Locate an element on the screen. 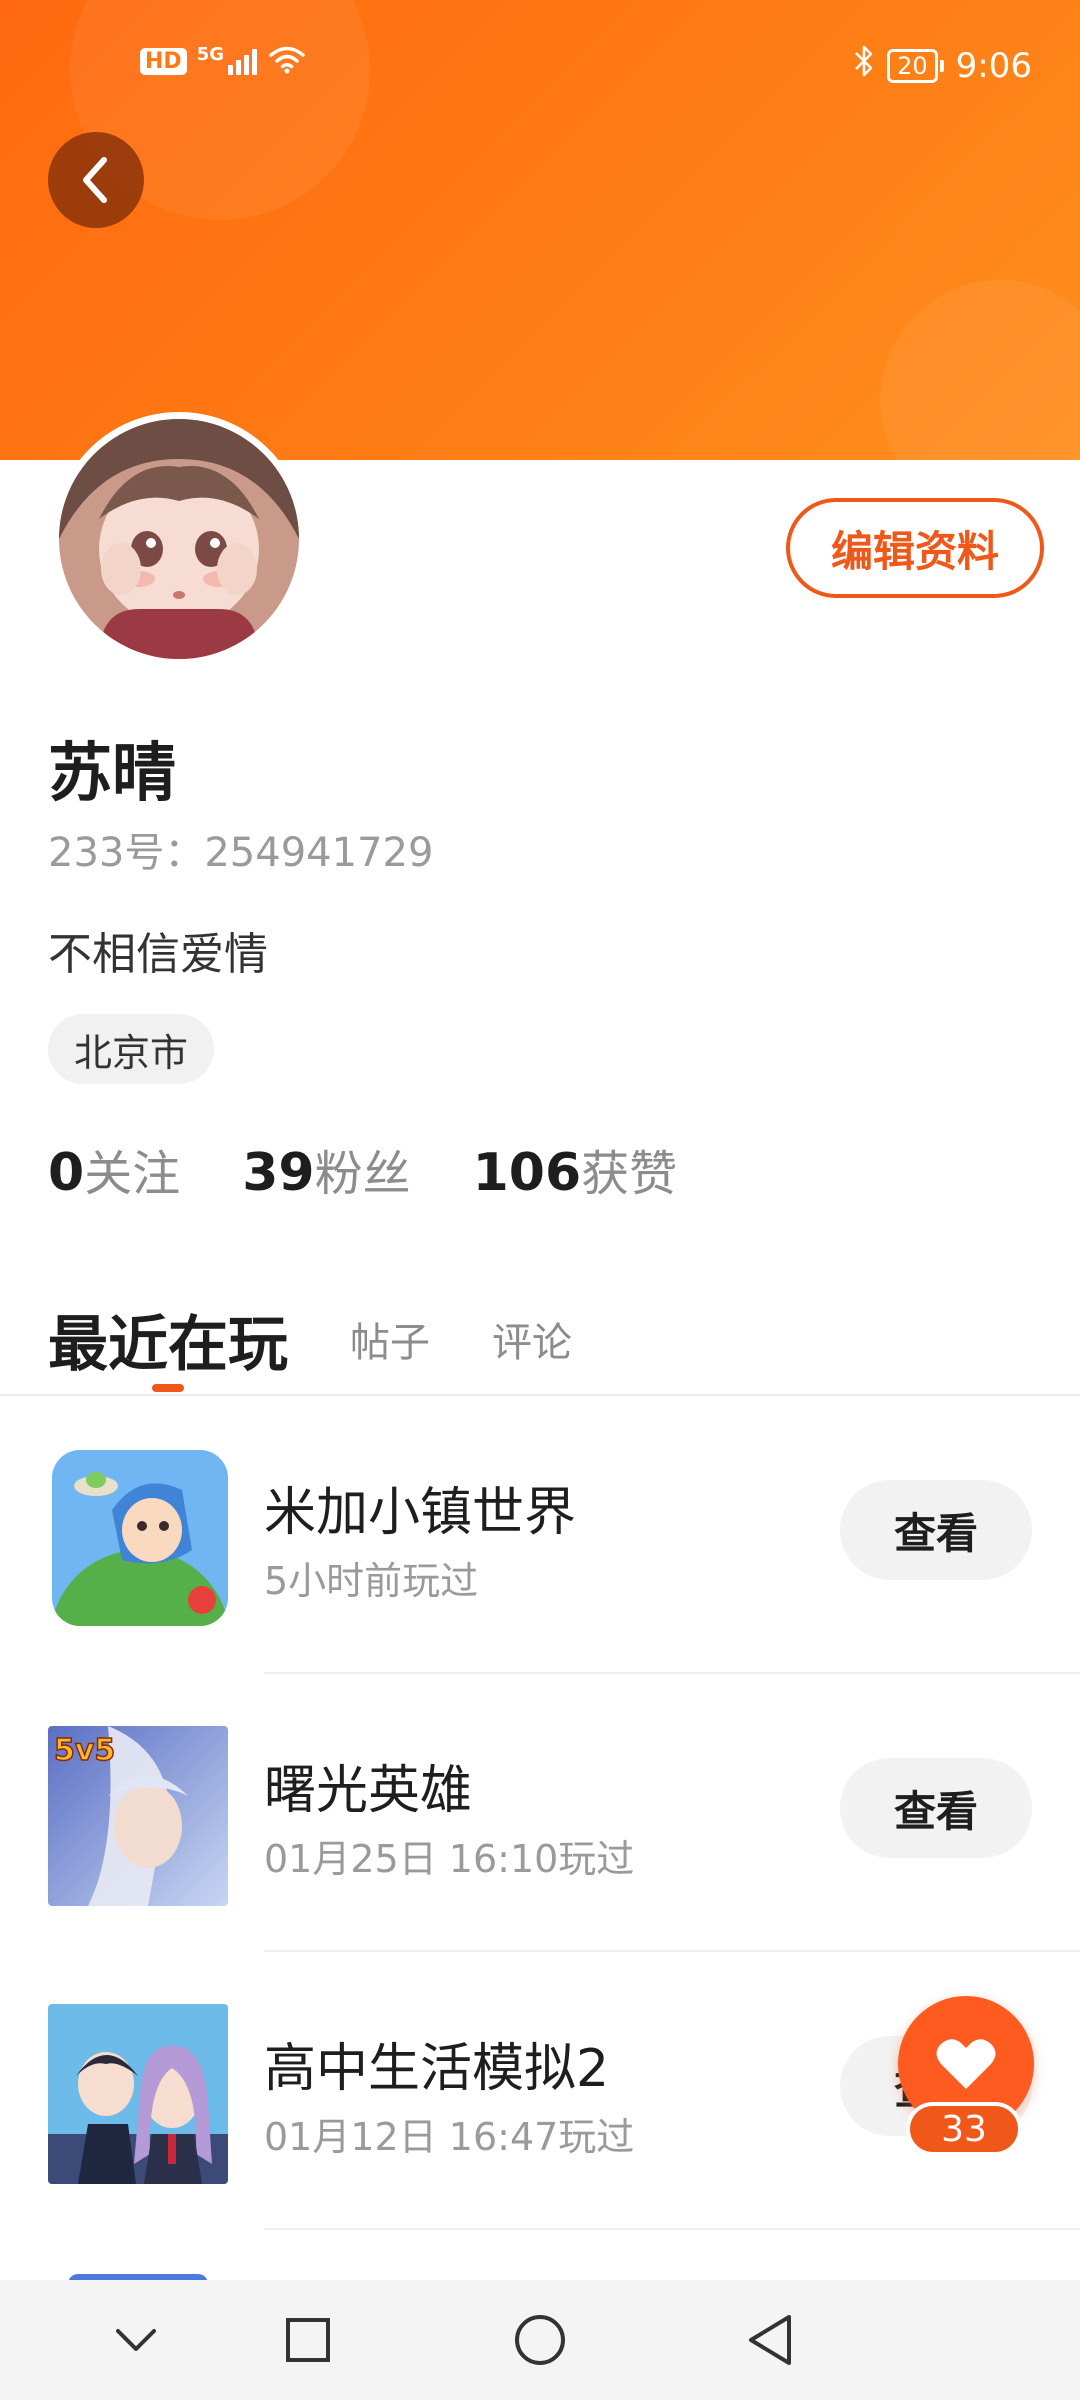  dawn-heroes-icon: 5v5 is located at coordinates (138, 1816).